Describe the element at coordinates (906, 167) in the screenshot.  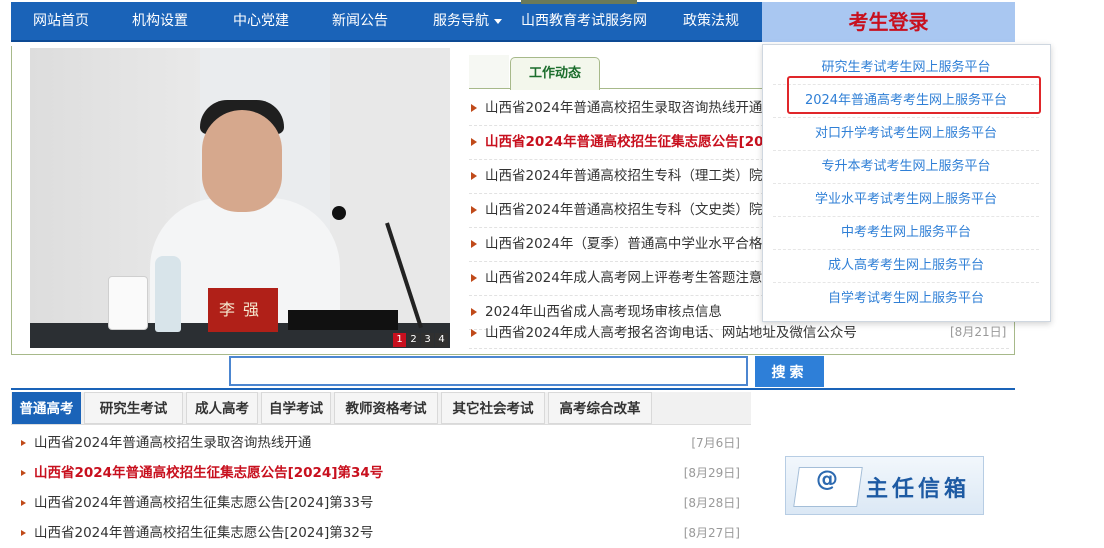
I see `menu-item-upgrade-bachelor: 专升本考试考生网上服务平台` at that location.